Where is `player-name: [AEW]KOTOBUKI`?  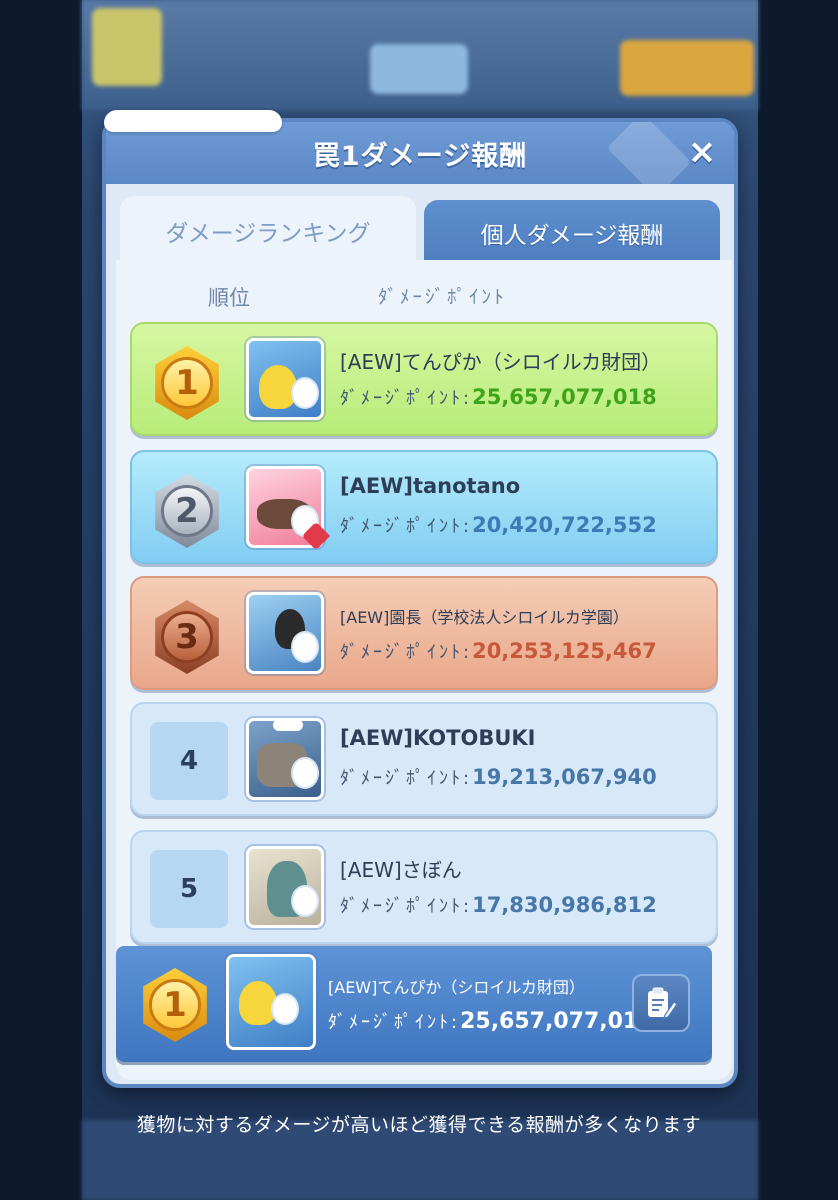 player-name: [AEW]KOTOBUKI is located at coordinates (438, 738).